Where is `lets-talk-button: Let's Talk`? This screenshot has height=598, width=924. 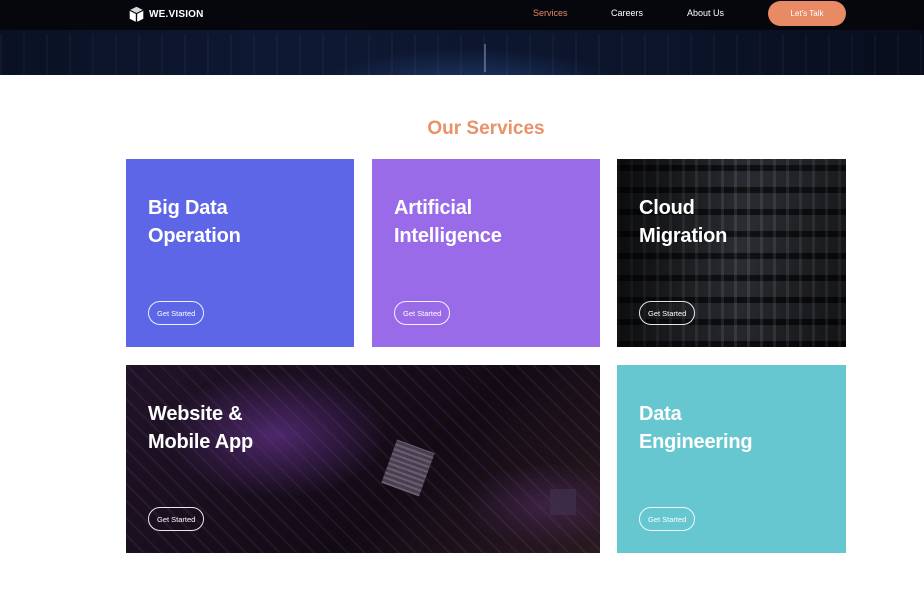 lets-talk-button: Let's Talk is located at coordinates (807, 13).